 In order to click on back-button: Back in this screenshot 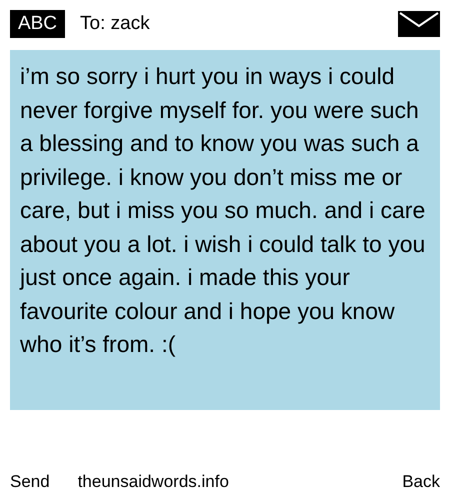, I will do `click(421, 481)`.